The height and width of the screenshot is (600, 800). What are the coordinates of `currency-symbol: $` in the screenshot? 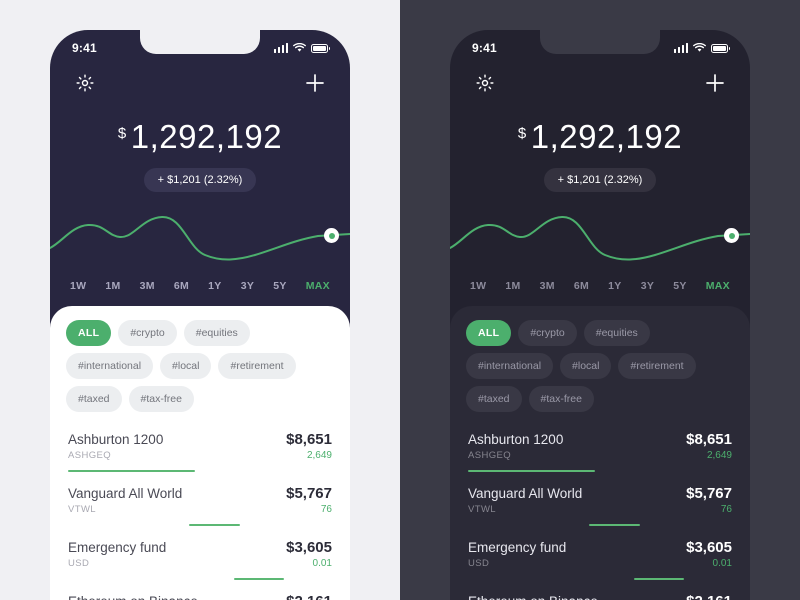 It's located at (522, 133).